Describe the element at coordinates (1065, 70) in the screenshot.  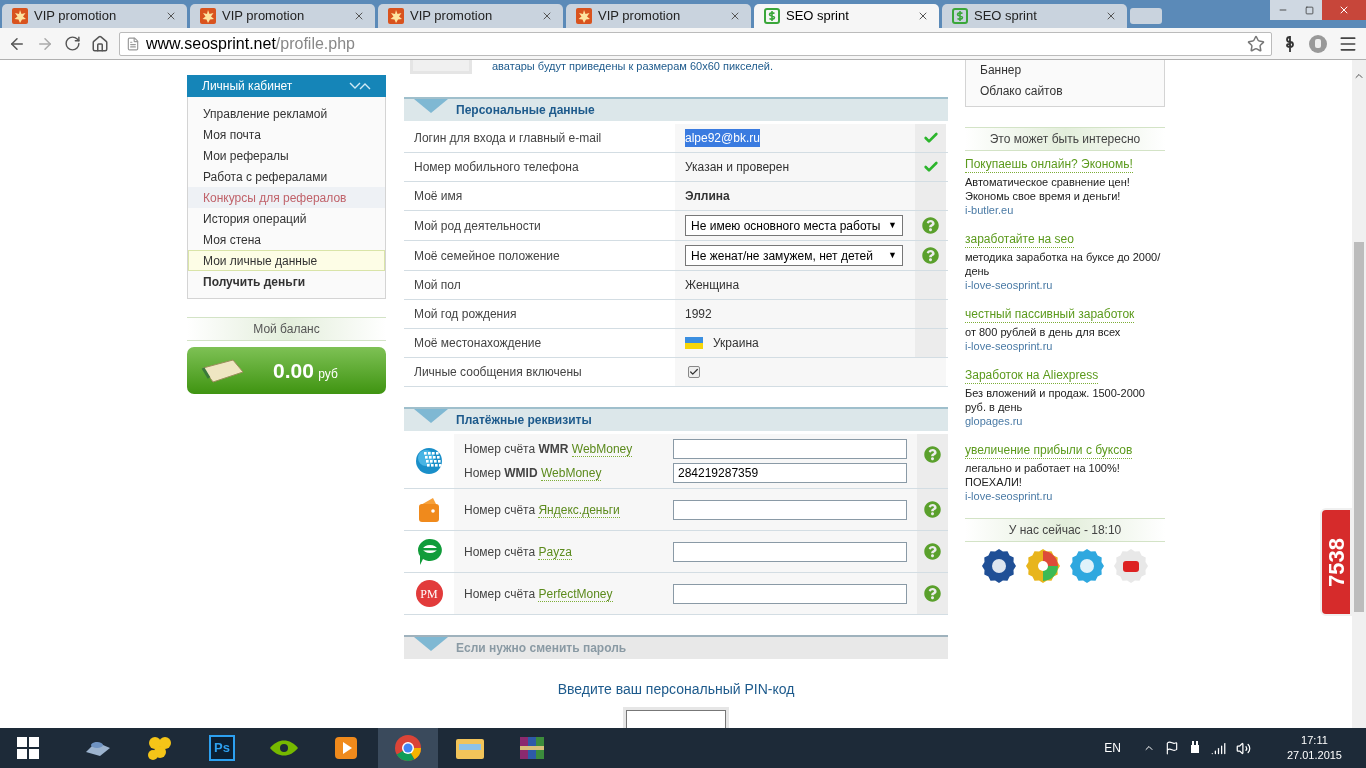
I see `box-link: Баннер` at that location.